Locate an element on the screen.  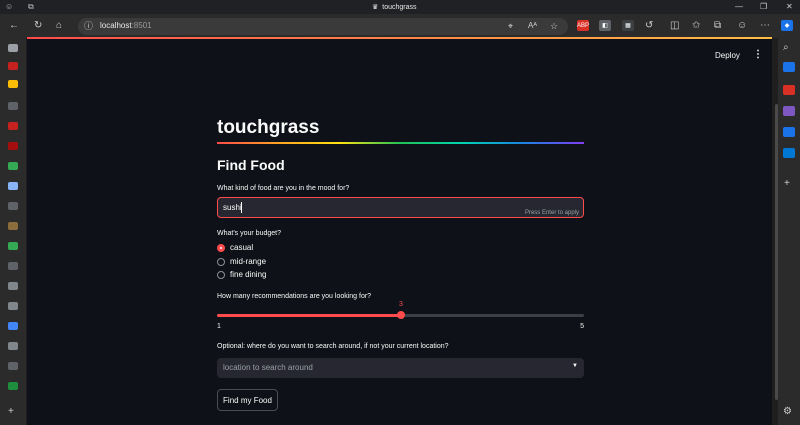
location-placeholder: location to search around is located at coordinates (268, 367).